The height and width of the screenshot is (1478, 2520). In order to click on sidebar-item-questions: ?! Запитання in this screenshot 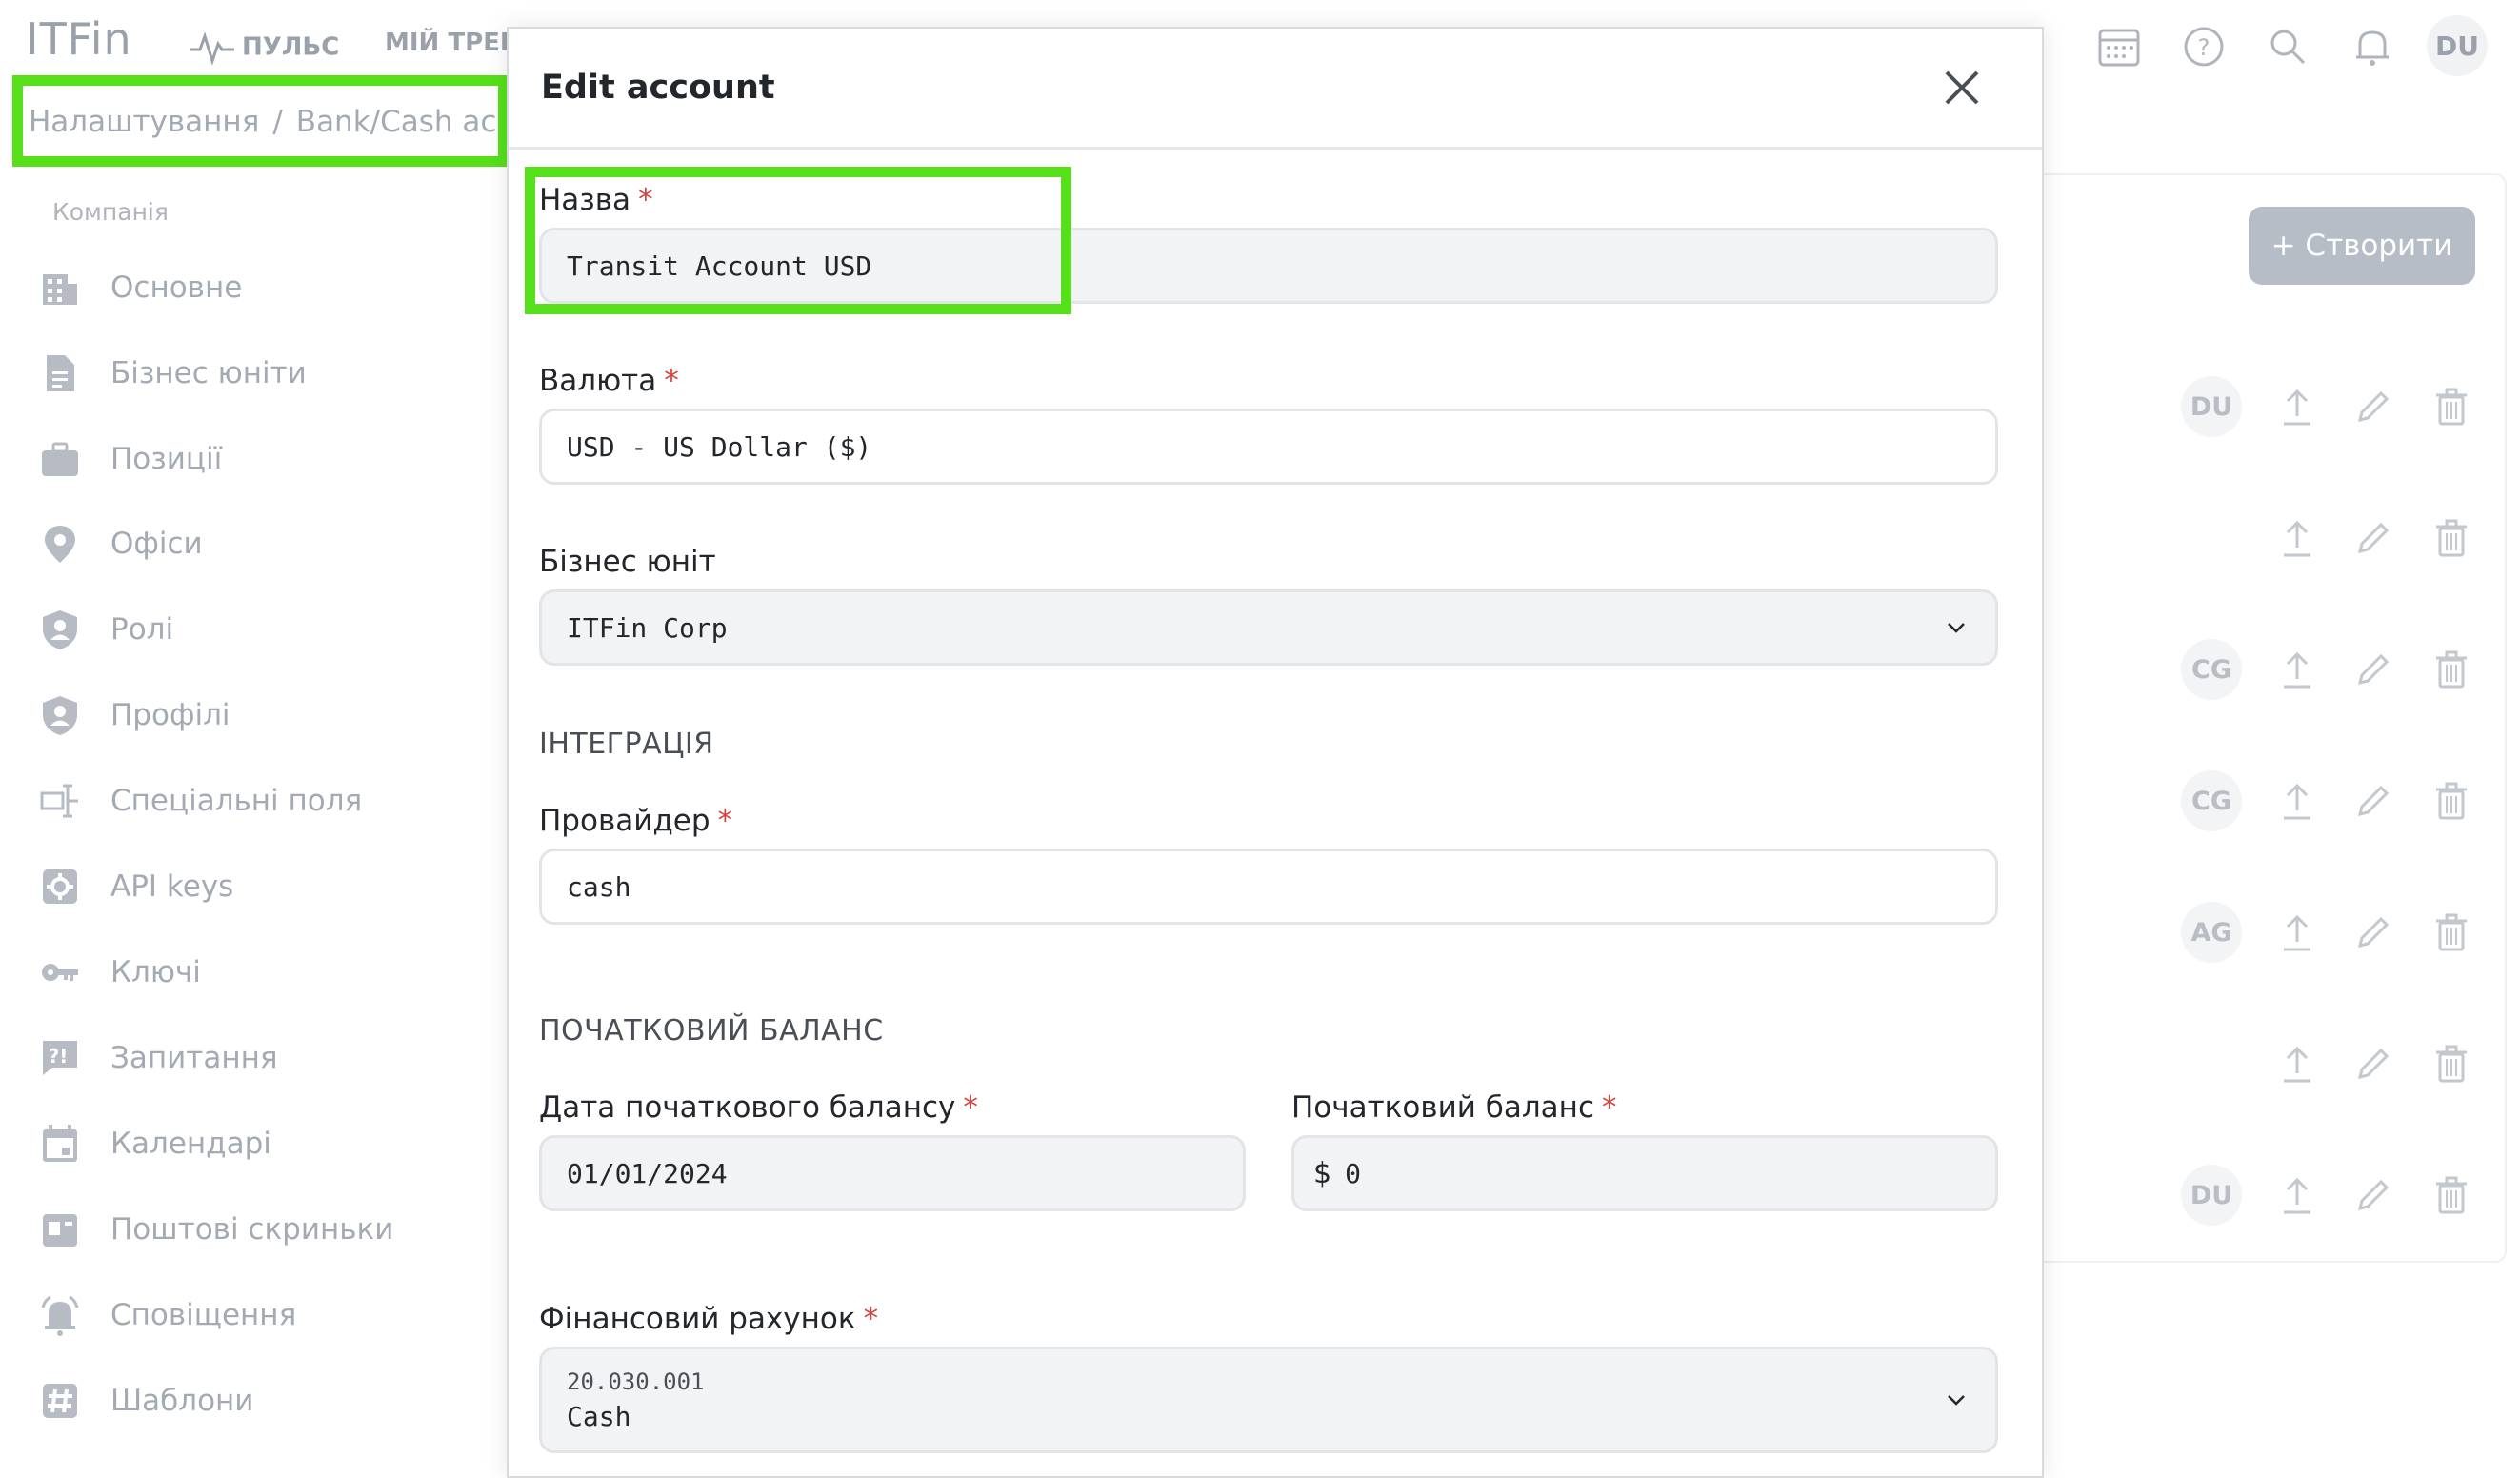, I will do `click(158, 1058)`.